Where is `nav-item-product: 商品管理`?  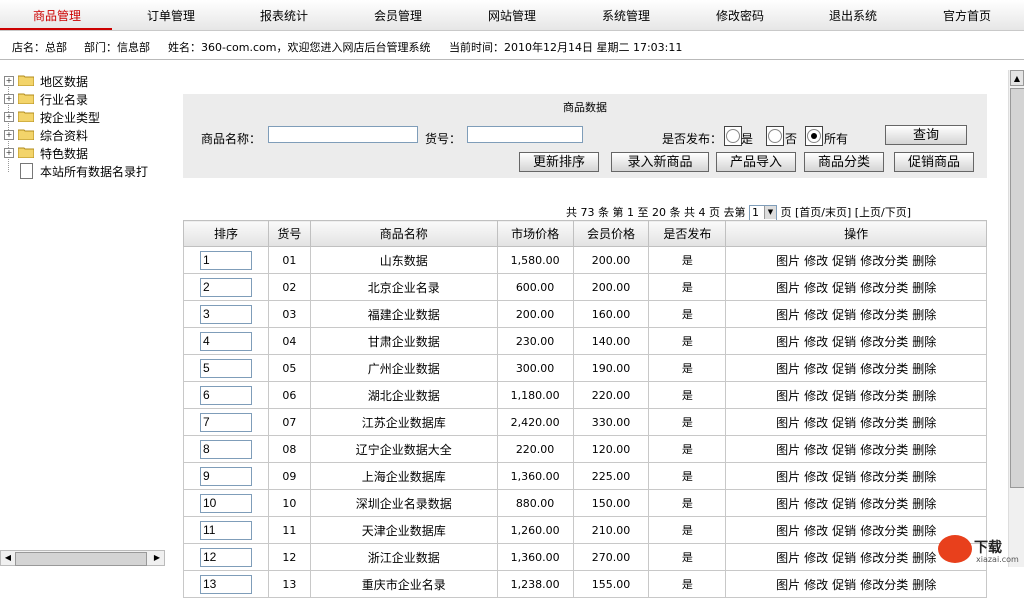 nav-item-product: 商品管理 is located at coordinates (57, 15).